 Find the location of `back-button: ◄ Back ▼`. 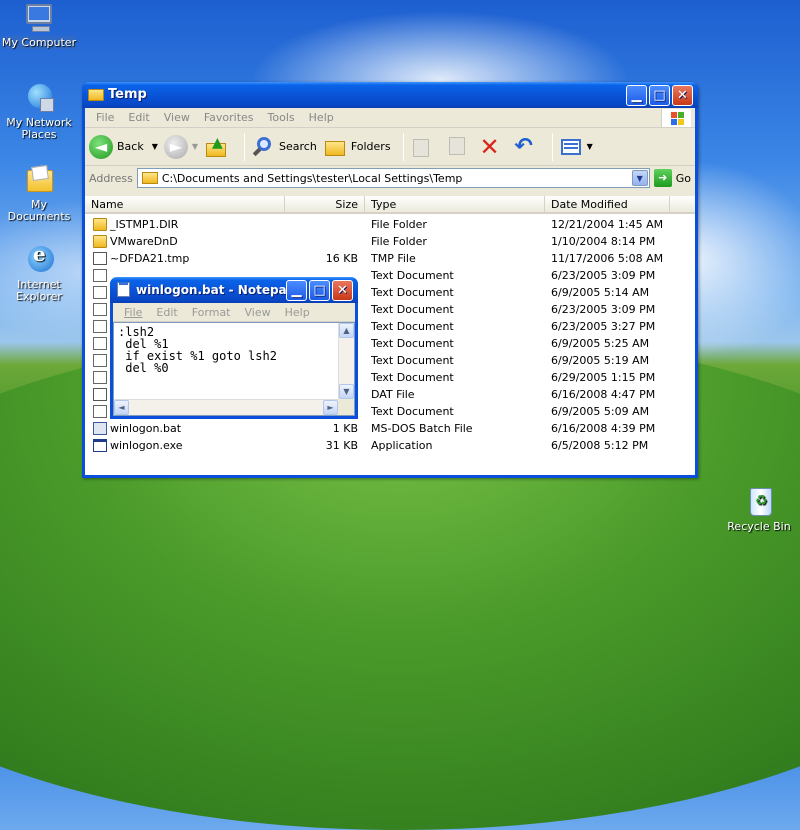

back-button: ◄ Back ▼ is located at coordinates (123, 146).